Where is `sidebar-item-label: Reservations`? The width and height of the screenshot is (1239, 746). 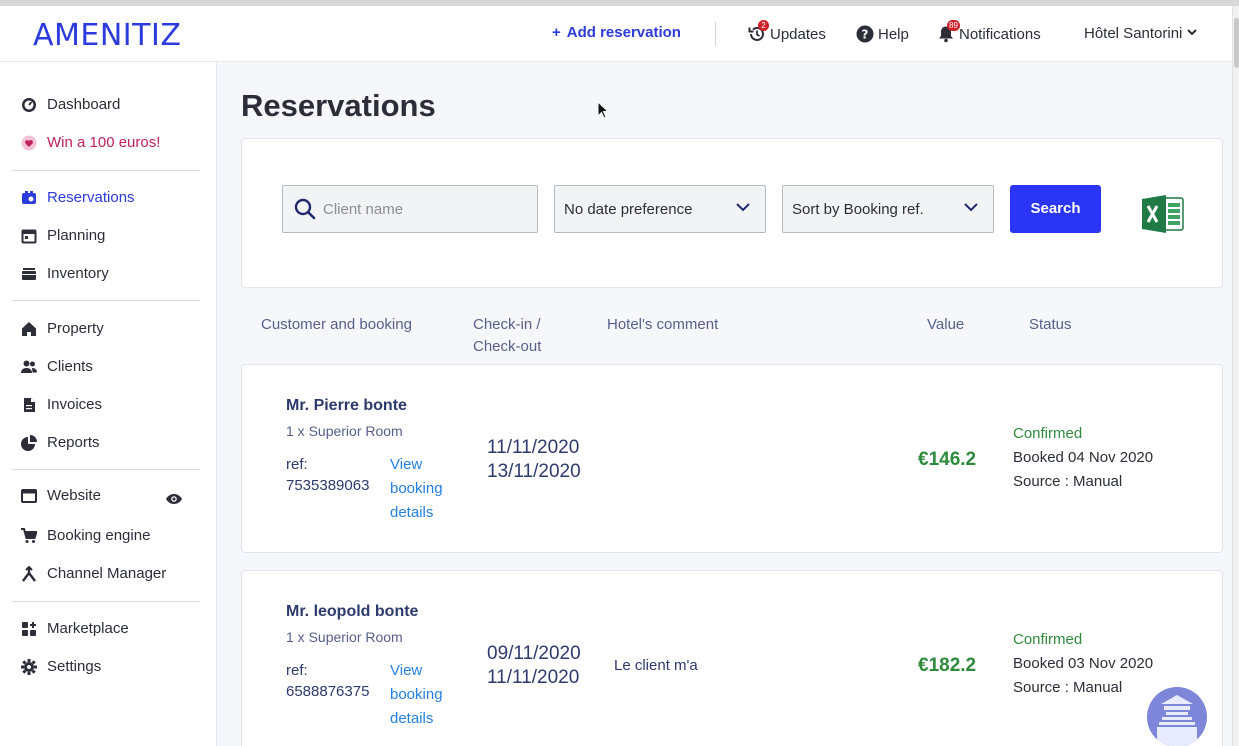
sidebar-item-label: Reservations is located at coordinates (91, 197).